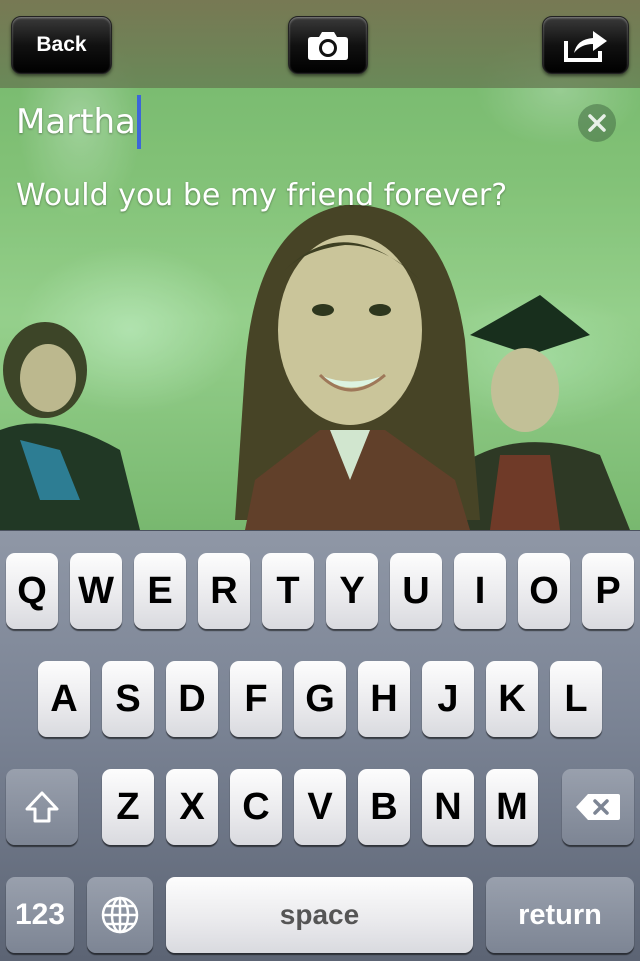 Image resolution: width=640 pixels, height=961 pixels. I want to click on key-i: I, so click(480, 591).